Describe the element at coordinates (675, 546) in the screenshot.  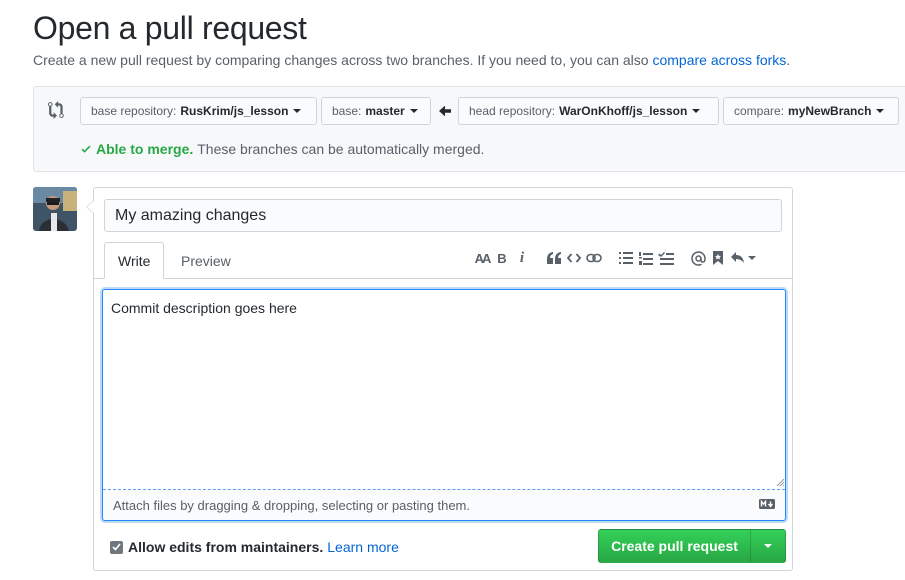
I see `create-pull-request-button: Create pull request` at that location.